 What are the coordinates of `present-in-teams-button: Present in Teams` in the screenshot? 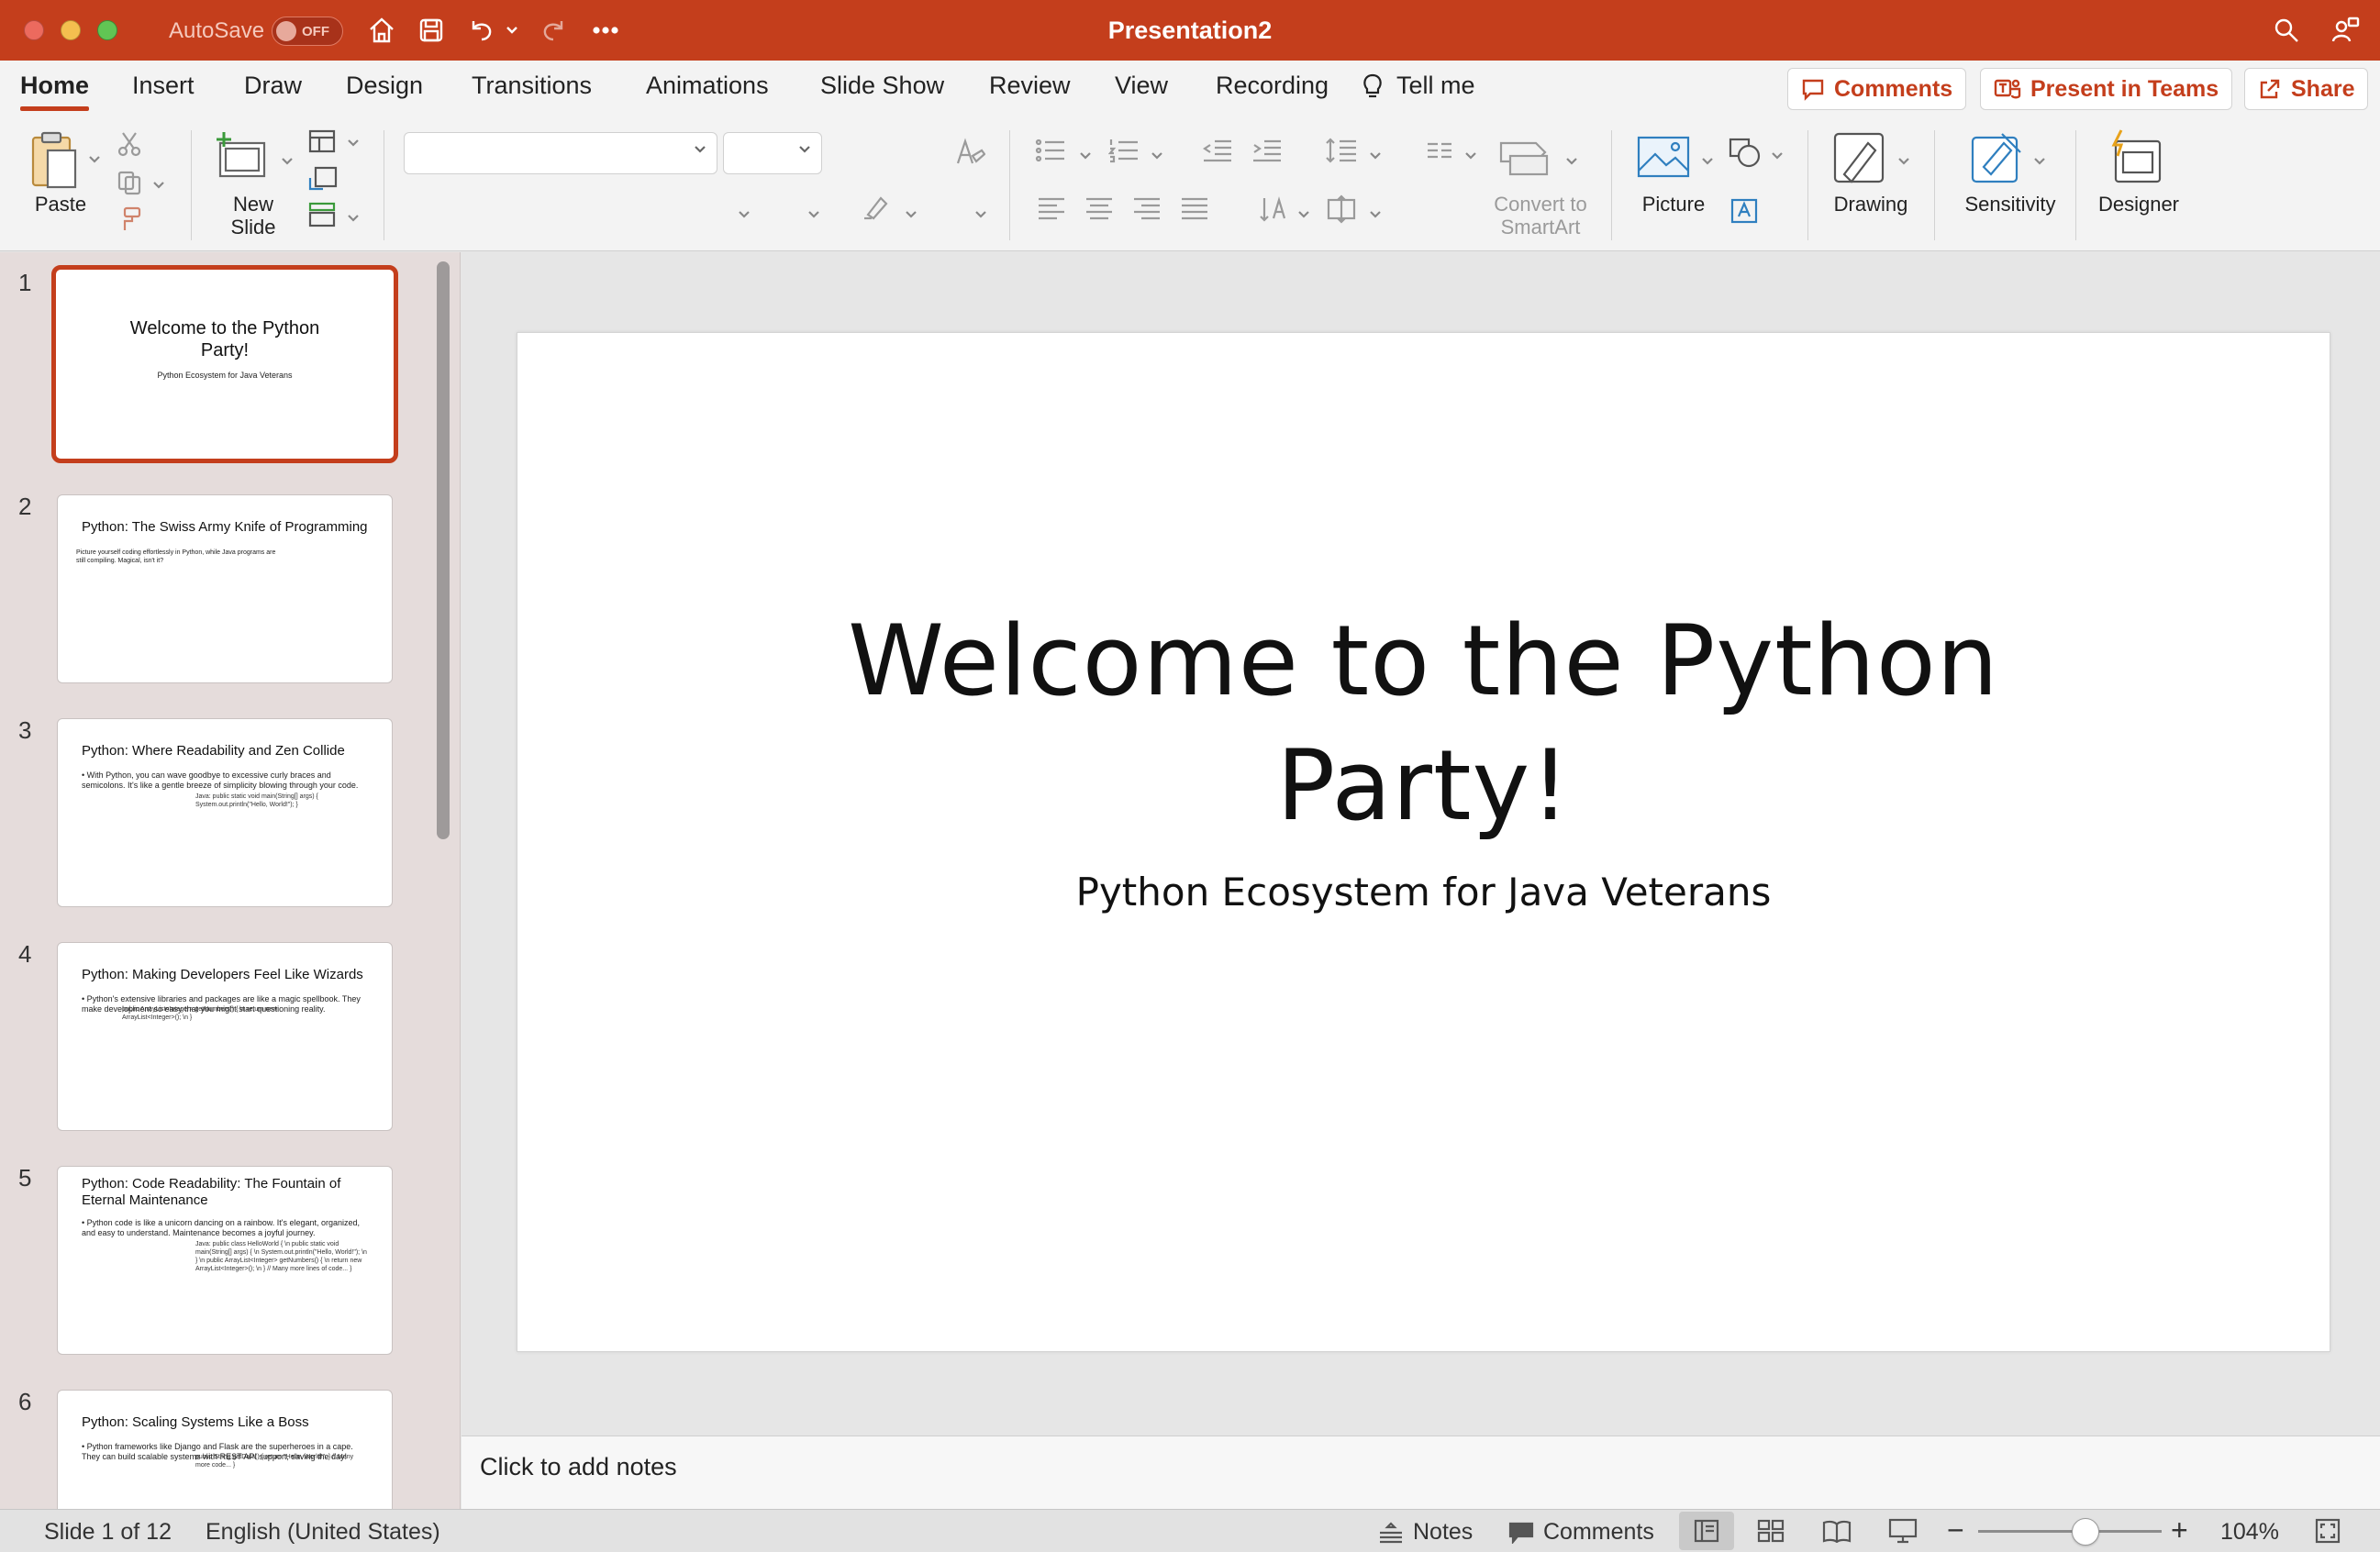 It's located at (2106, 89).